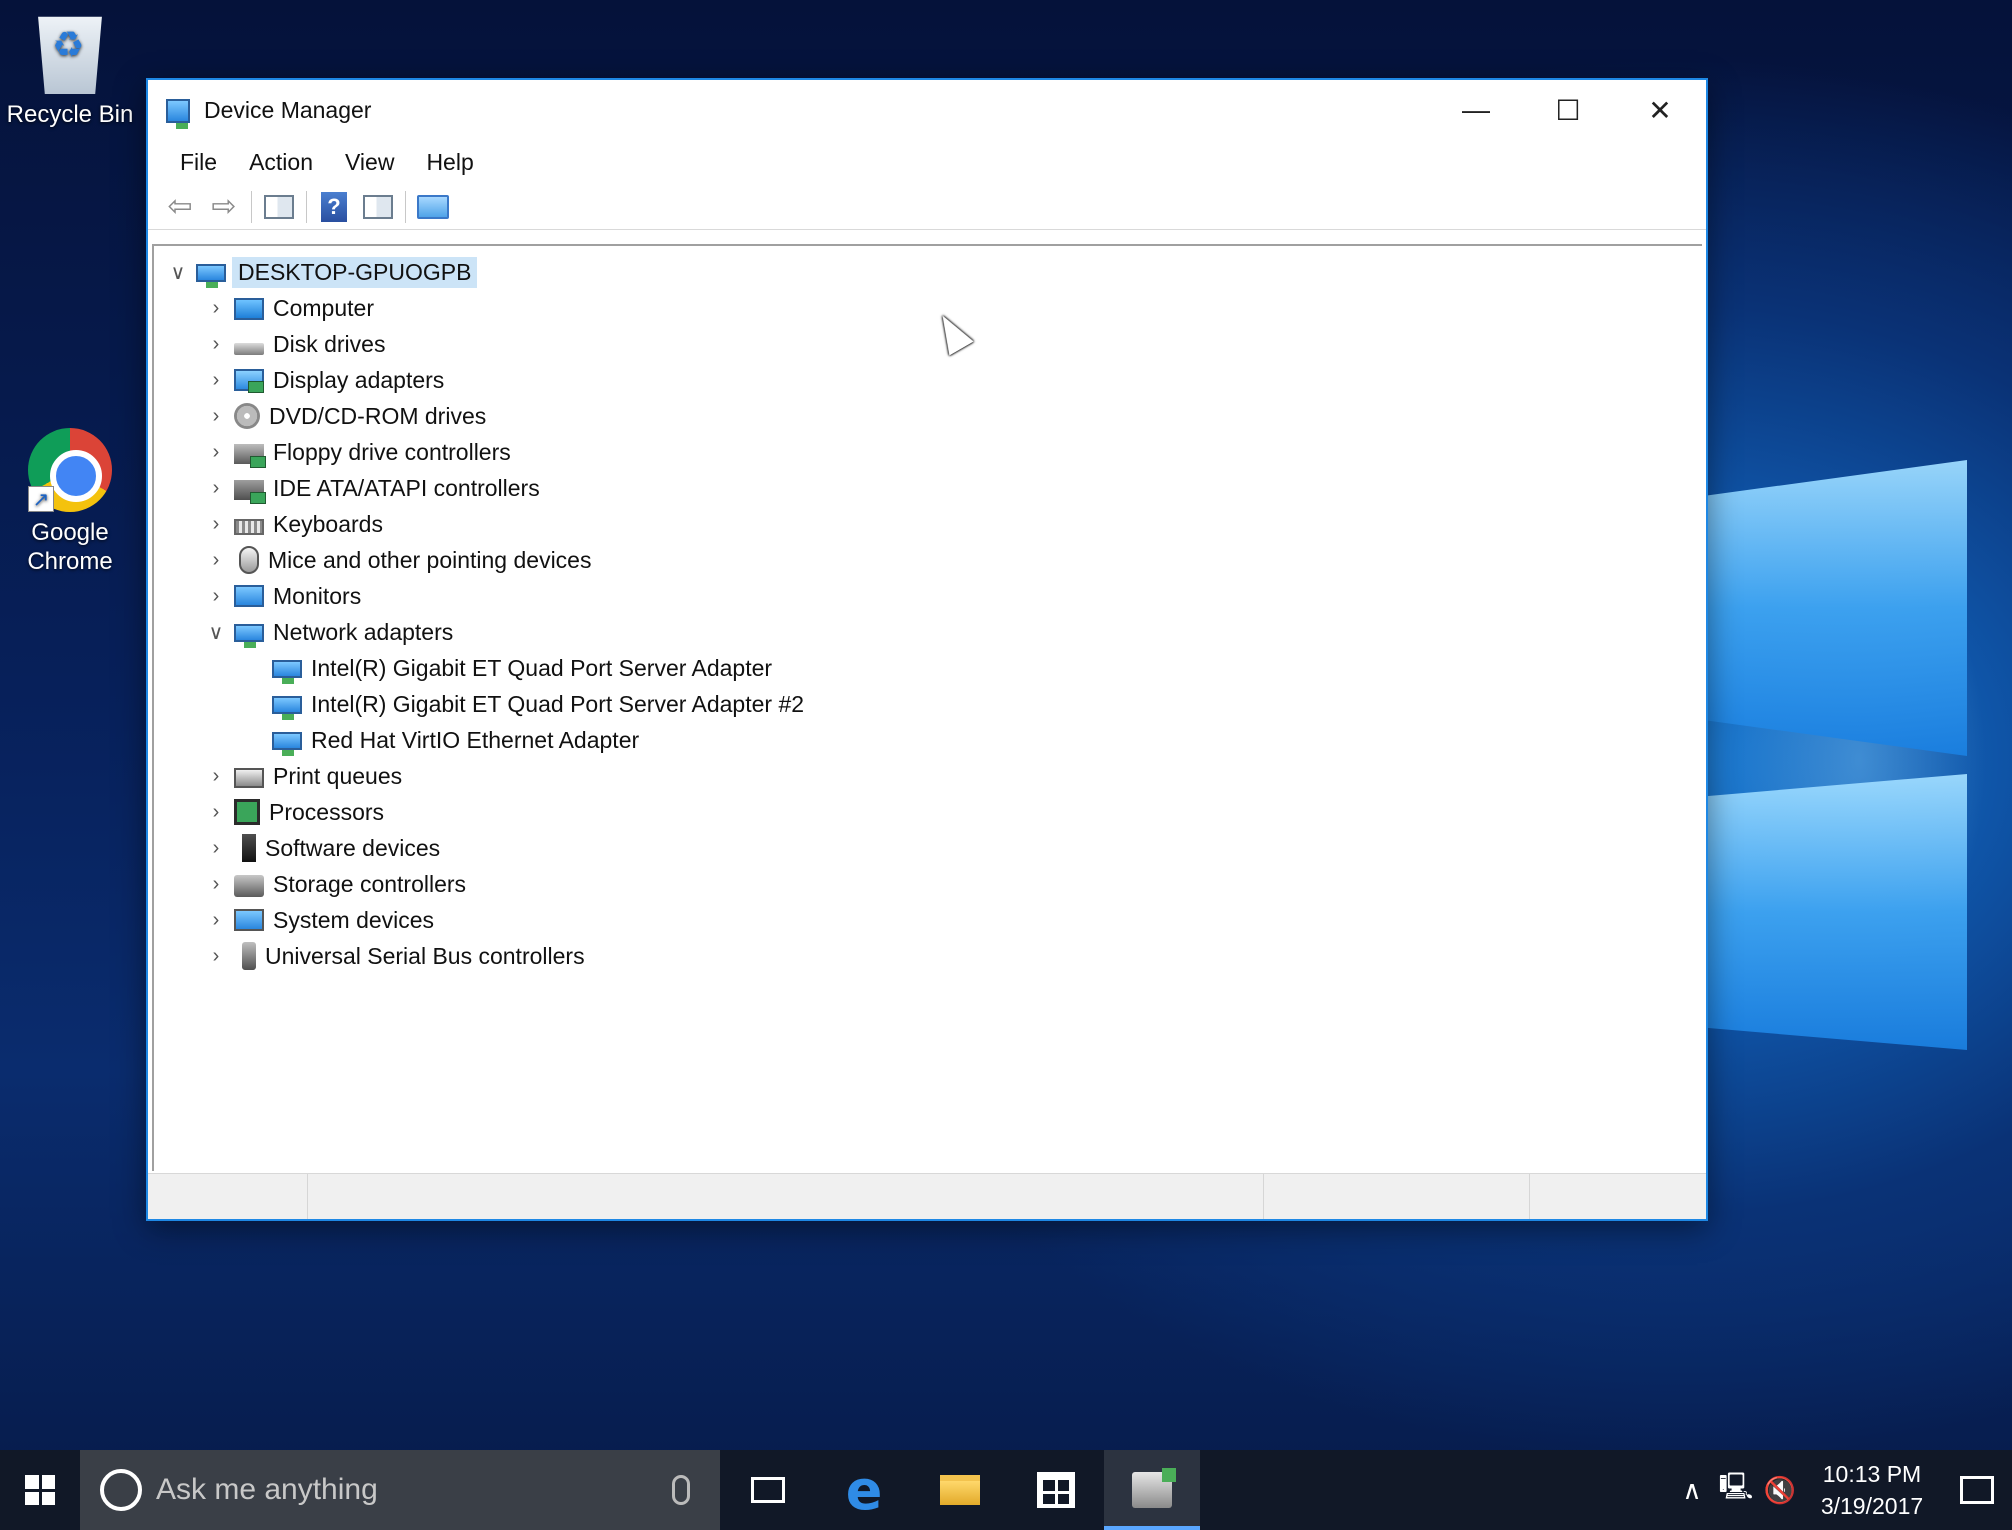 This screenshot has width=2012, height=1530. Describe the element at coordinates (40, 1490) in the screenshot. I see `start-button` at that location.